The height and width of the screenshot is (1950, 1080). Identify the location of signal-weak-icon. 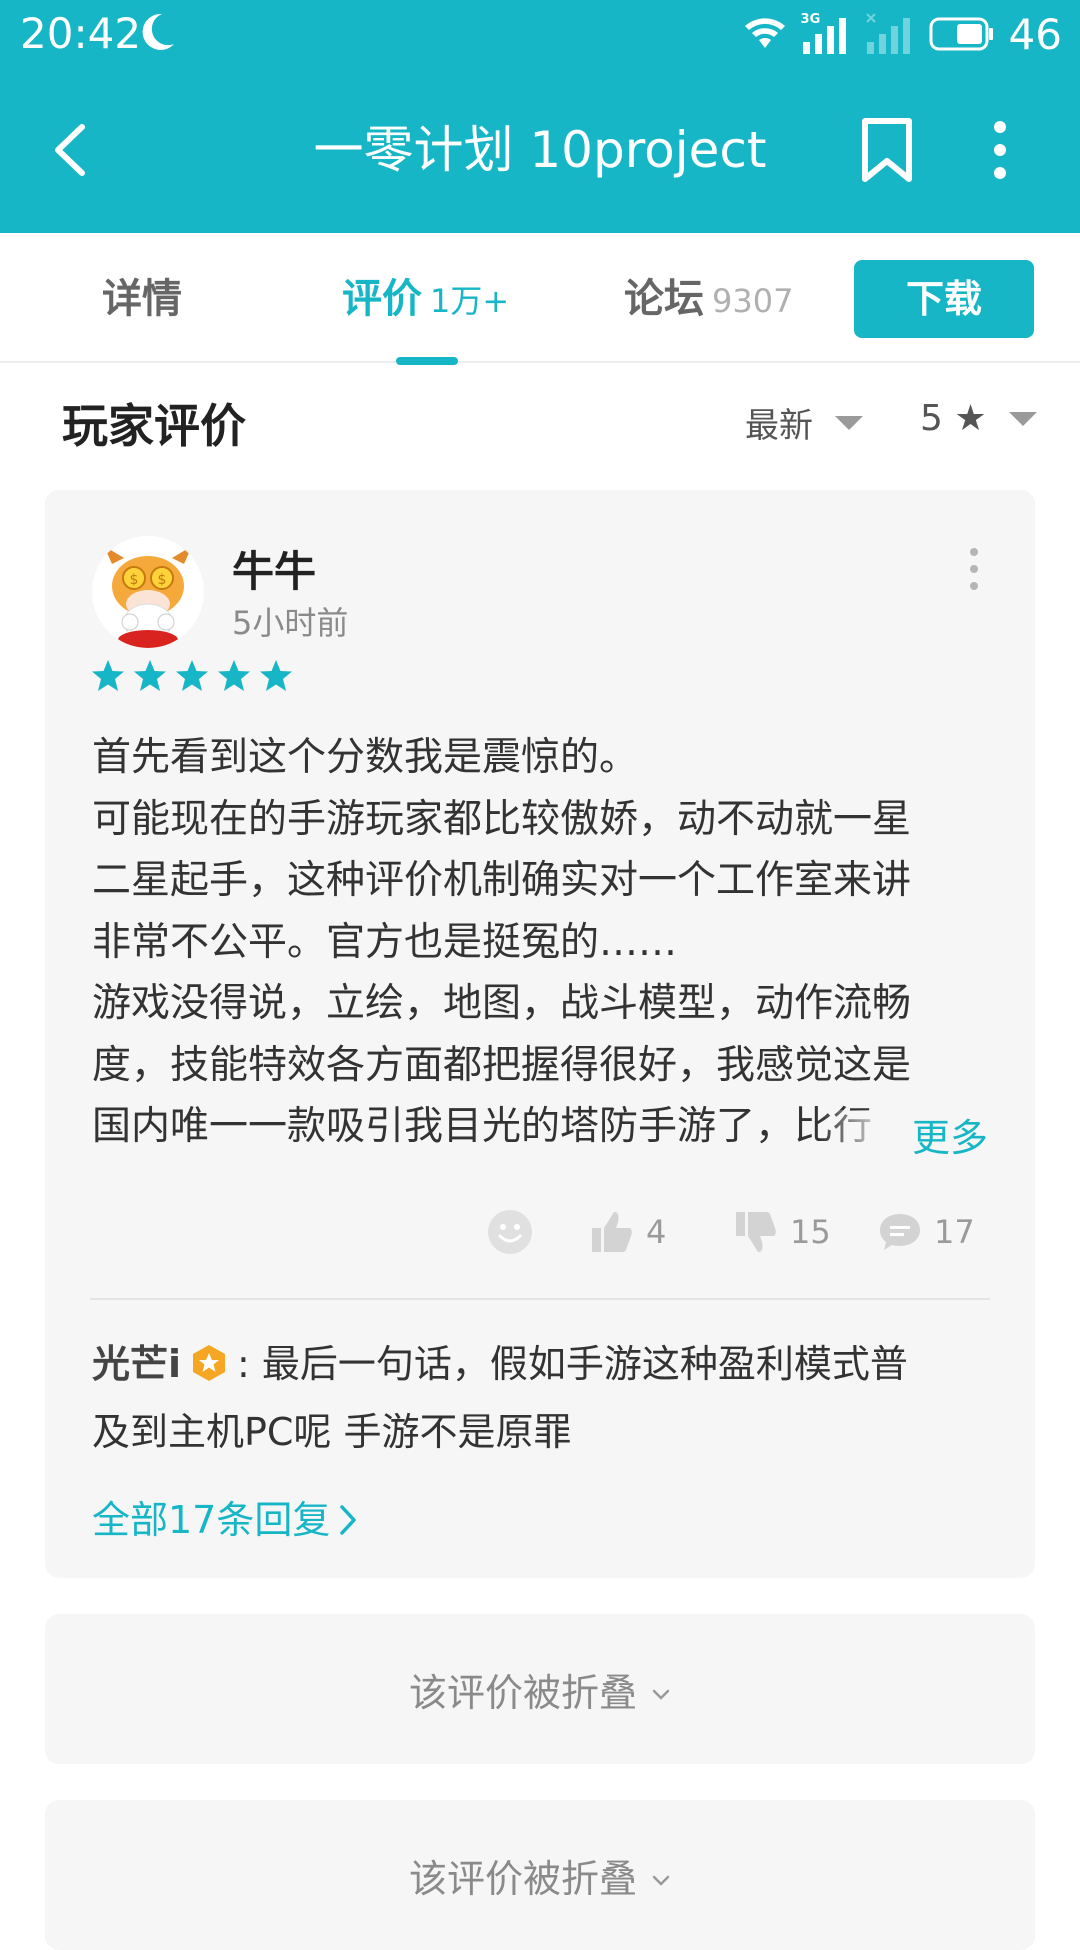
(887, 33).